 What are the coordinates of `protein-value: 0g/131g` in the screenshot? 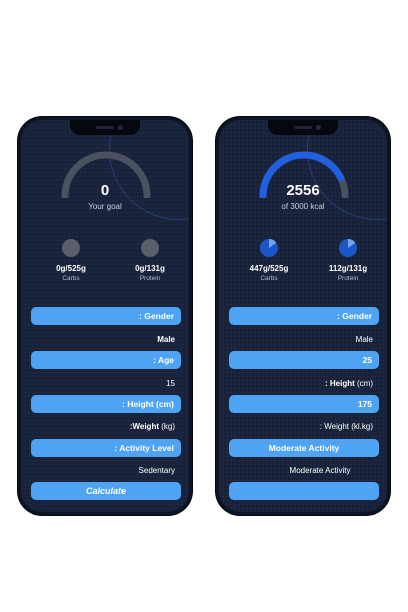 It's located at (150, 268).